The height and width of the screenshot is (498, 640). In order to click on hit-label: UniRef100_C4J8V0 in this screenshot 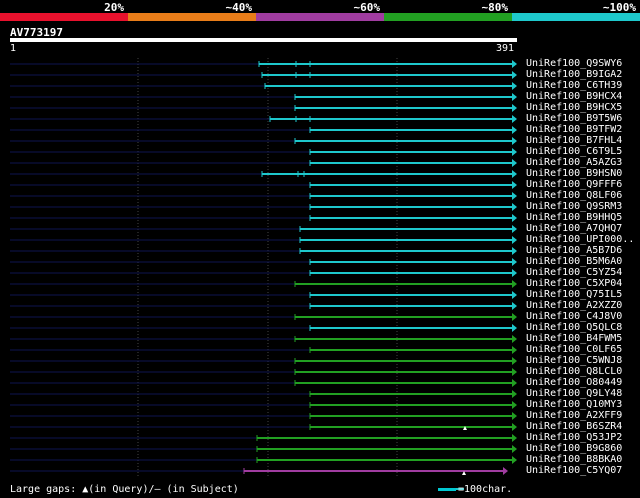, I will do `click(574, 316)`.